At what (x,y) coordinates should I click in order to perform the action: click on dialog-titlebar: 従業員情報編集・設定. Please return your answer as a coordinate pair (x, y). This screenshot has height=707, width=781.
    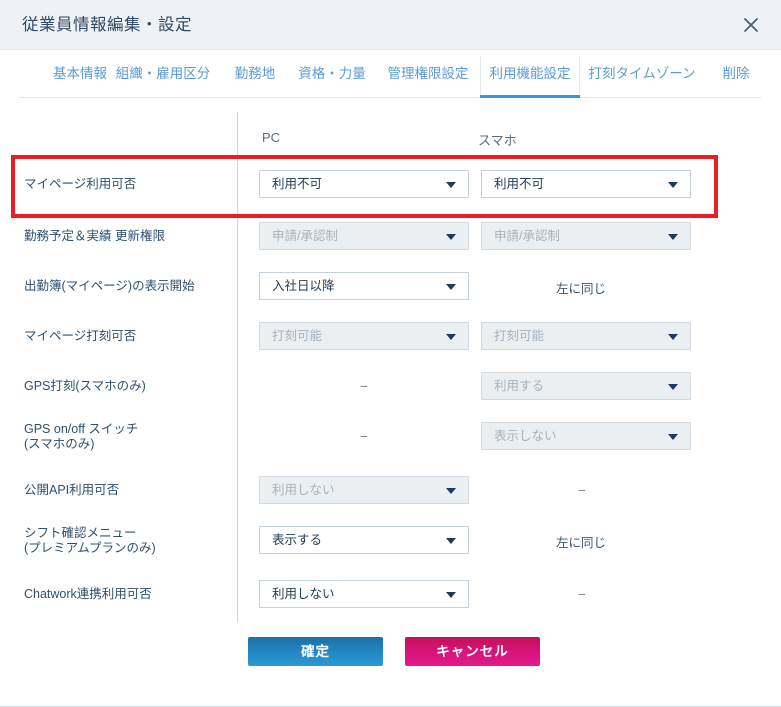
    Looking at the image, I should click on (390, 25).